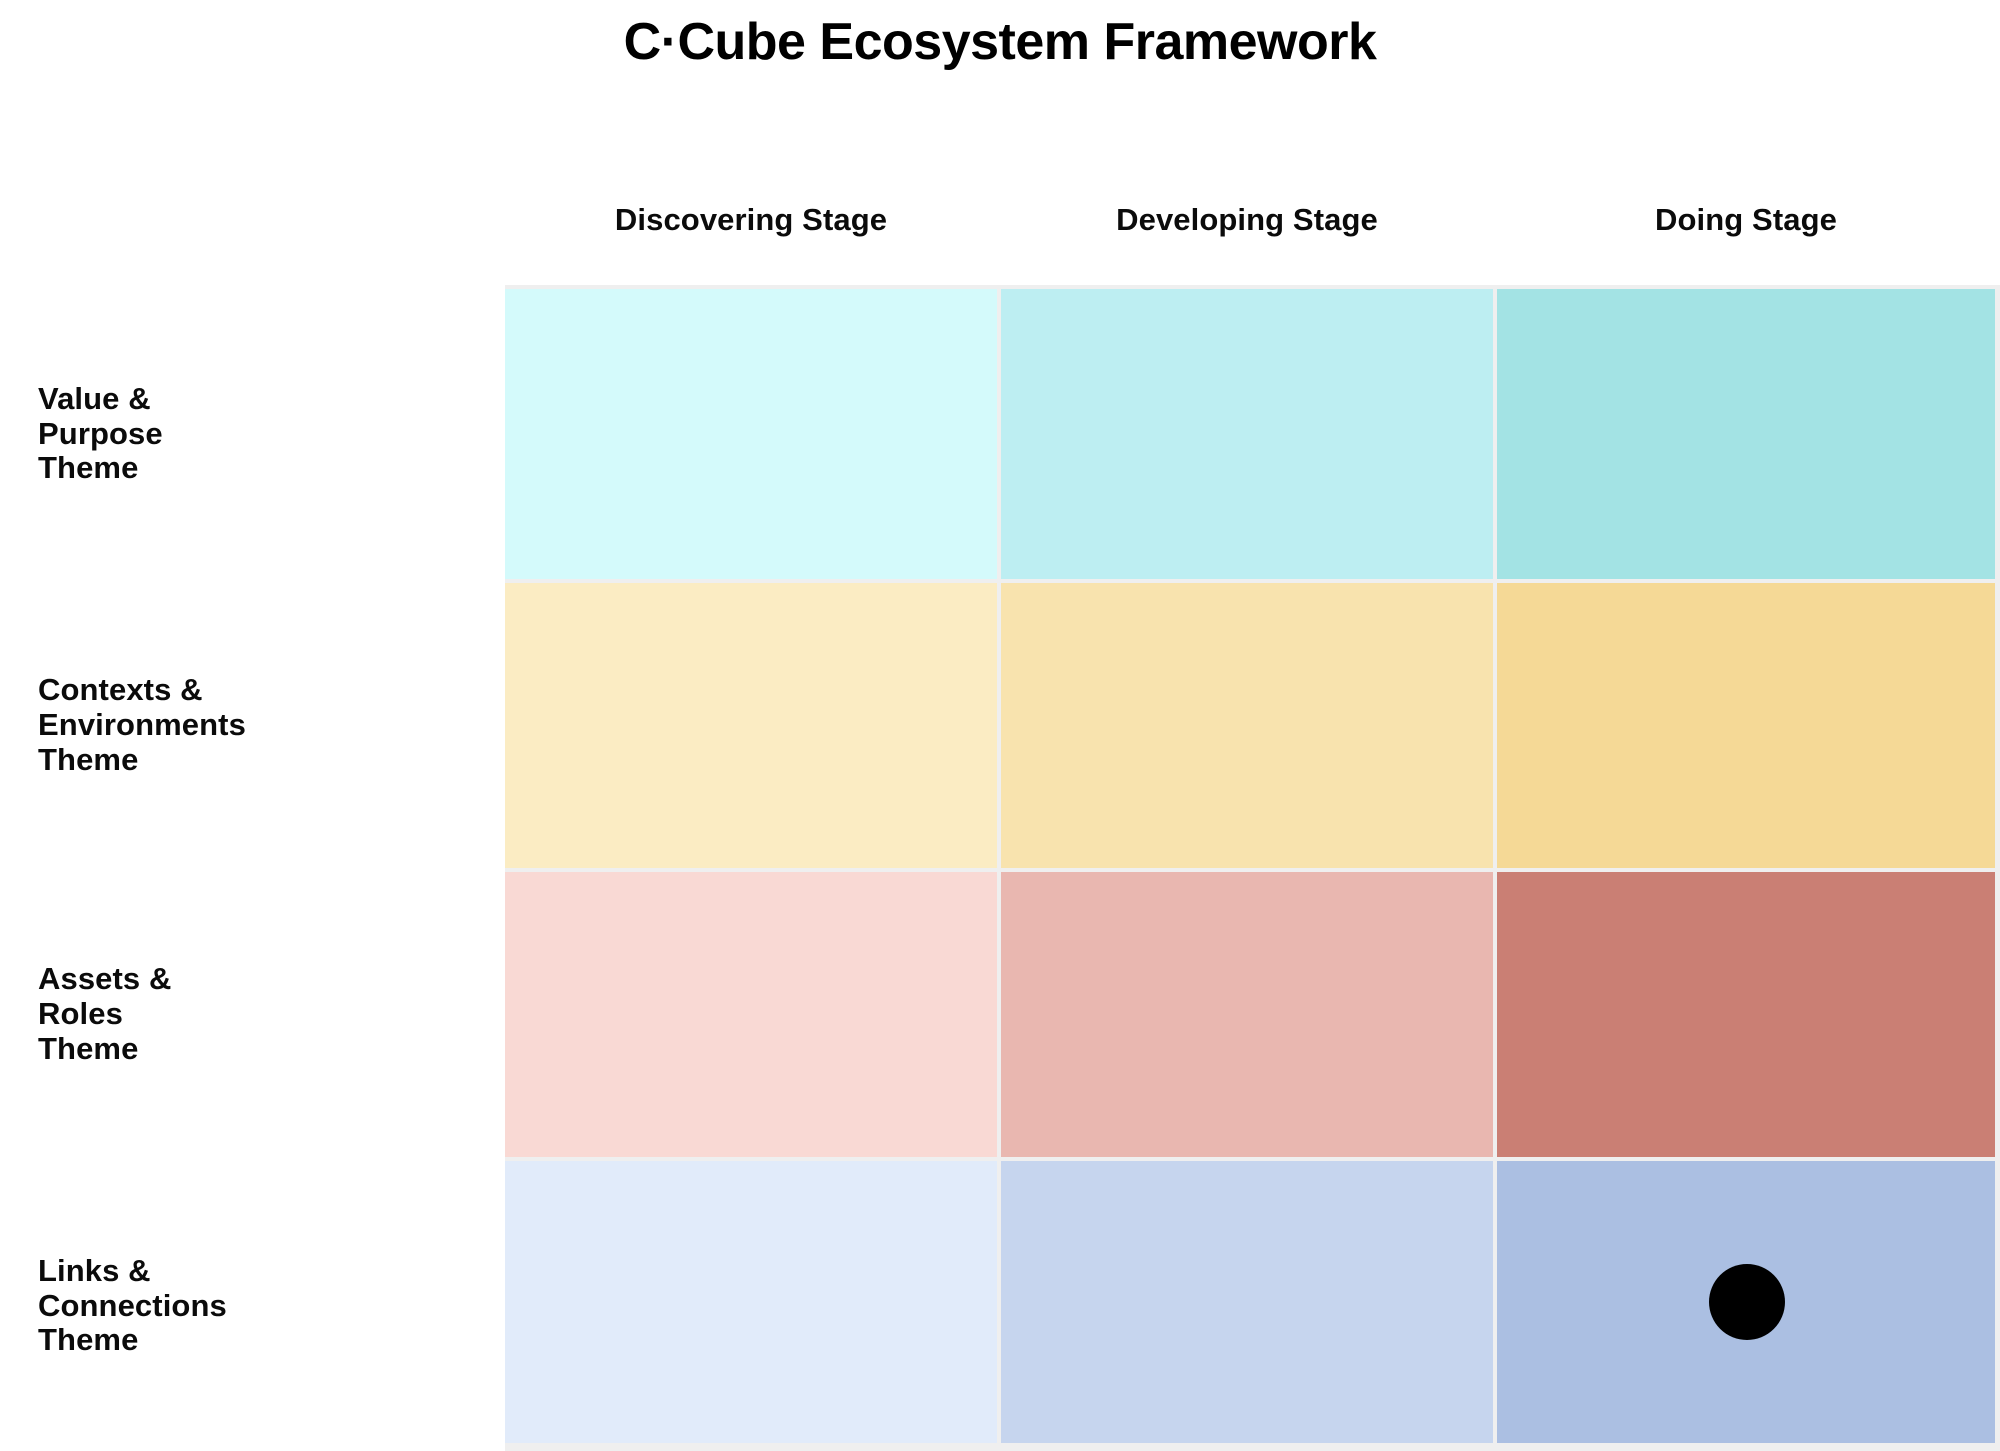 The width and height of the screenshot is (2000, 1451). Describe the element at coordinates (100, 433) in the screenshot. I see `row-label-line: Purpose` at that location.